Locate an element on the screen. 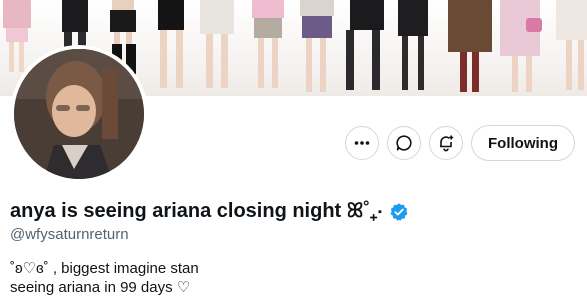 The image size is (587, 301). notification-bell-icon is located at coordinates (447, 143).